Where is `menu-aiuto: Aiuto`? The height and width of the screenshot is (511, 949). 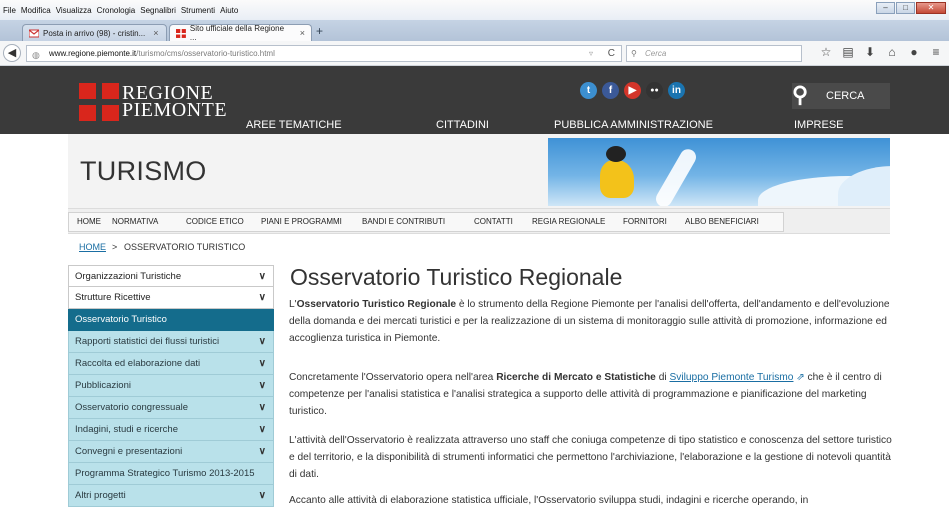 menu-aiuto: Aiuto is located at coordinates (229, 10).